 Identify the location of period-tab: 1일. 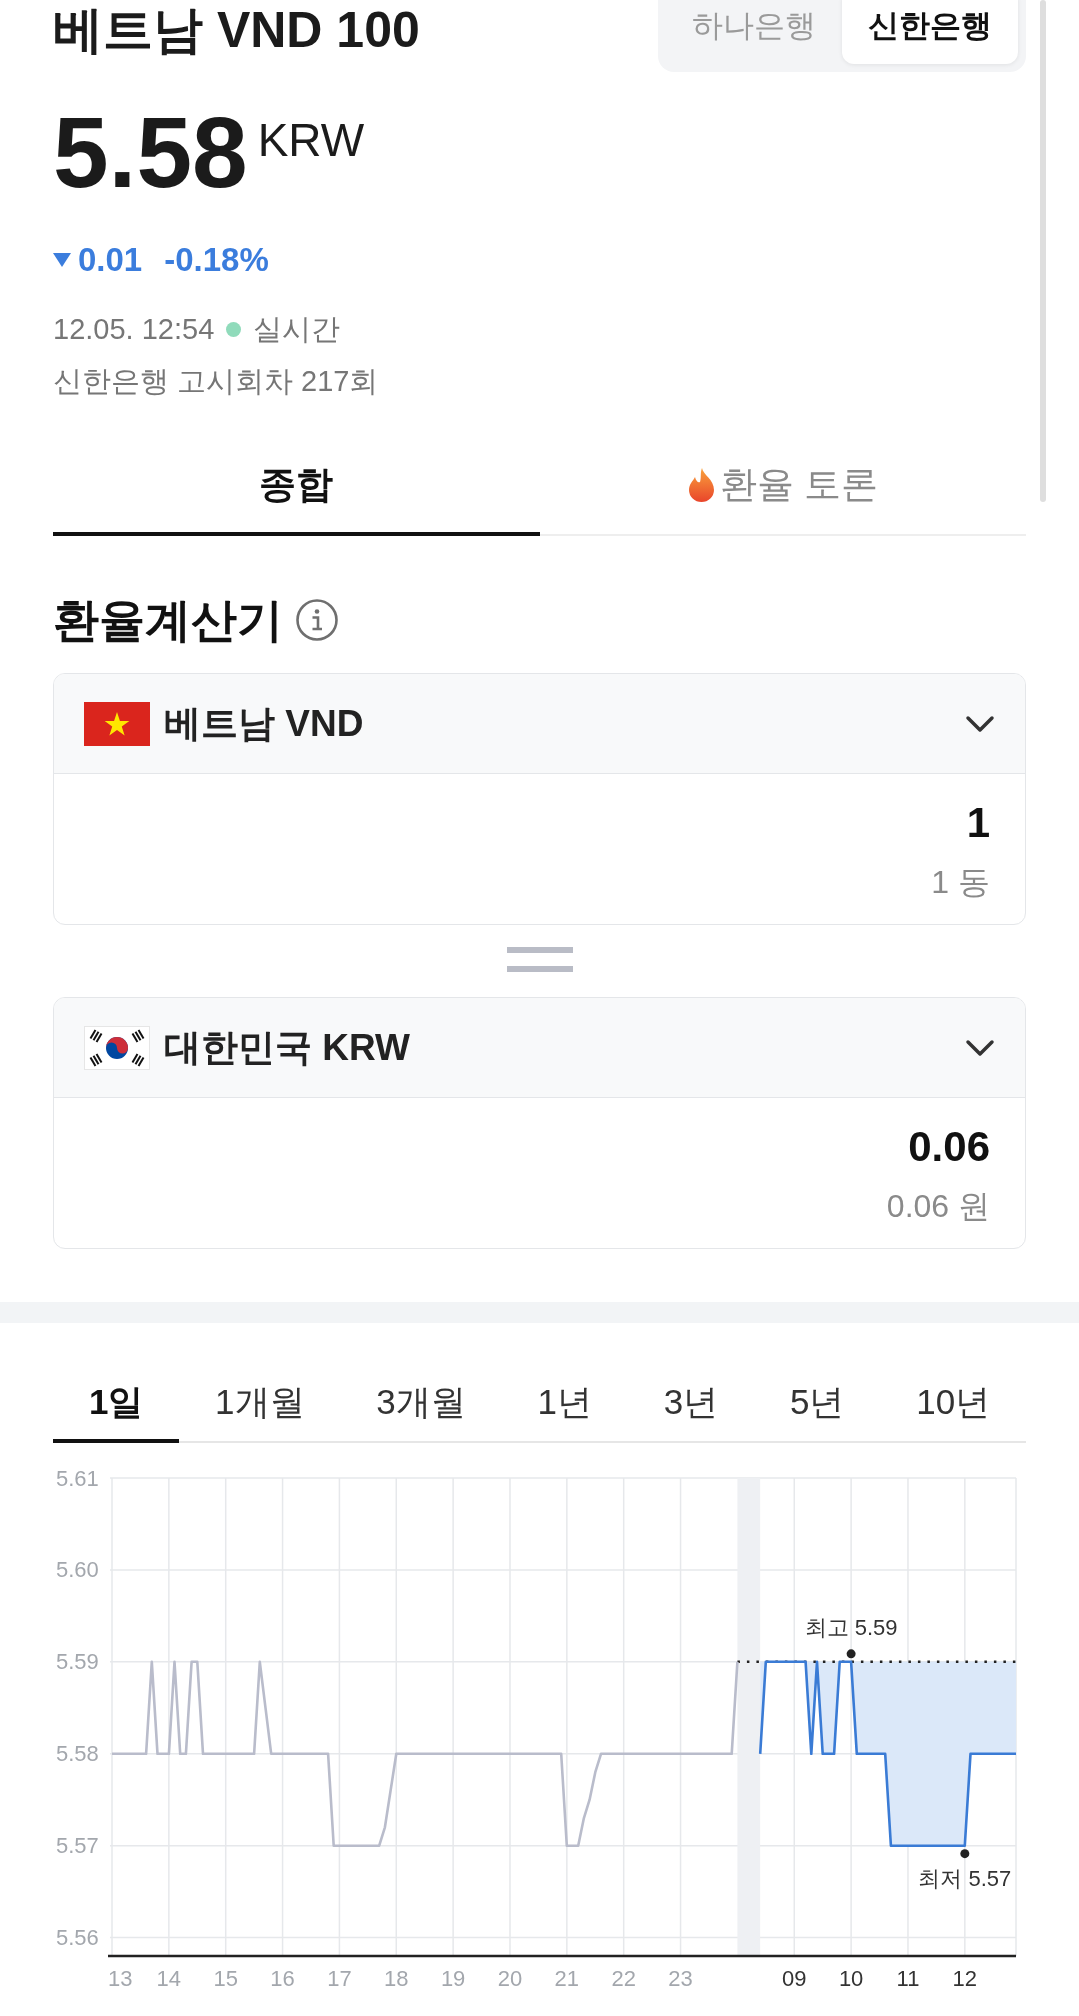
(116, 1400).